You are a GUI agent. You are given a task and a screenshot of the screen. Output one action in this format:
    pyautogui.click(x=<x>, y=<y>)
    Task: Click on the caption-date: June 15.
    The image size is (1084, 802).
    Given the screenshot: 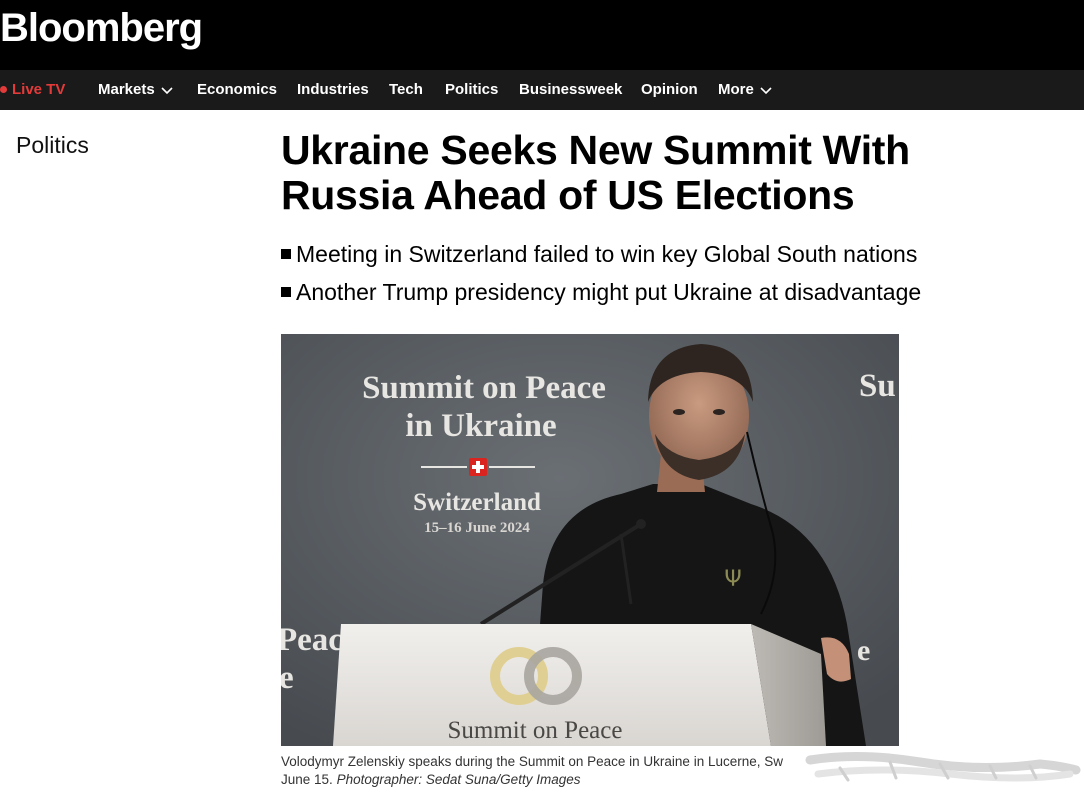 What is the action you would take?
    pyautogui.click(x=307, y=779)
    